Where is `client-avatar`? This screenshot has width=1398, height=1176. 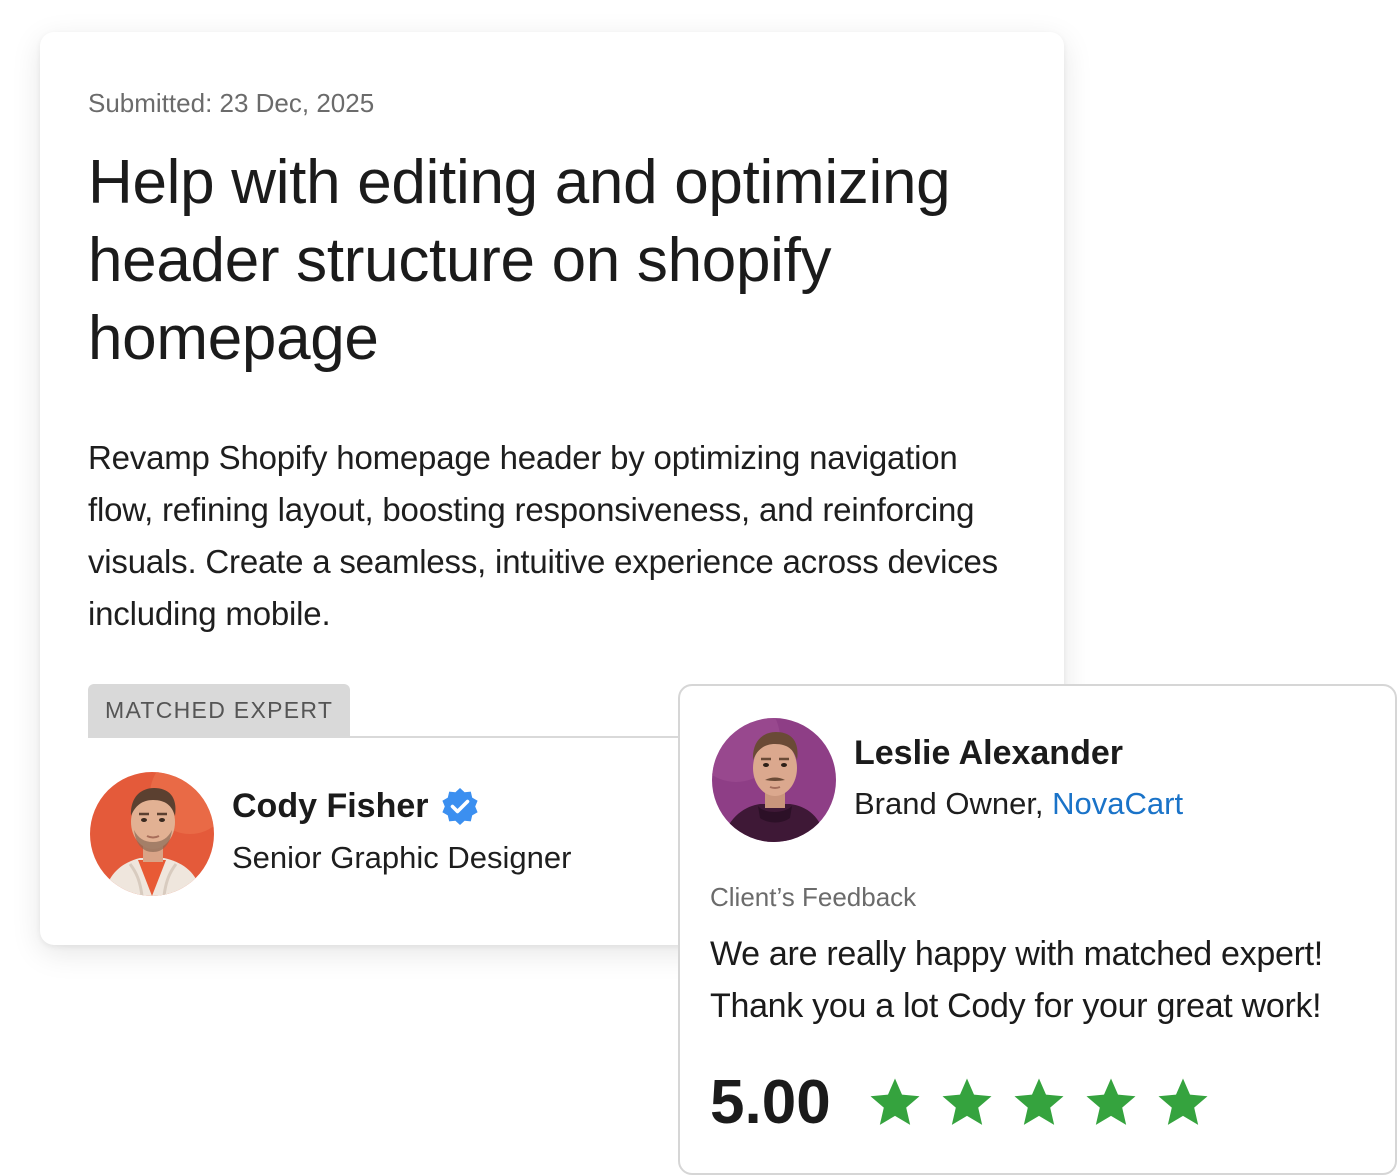 client-avatar is located at coordinates (774, 780).